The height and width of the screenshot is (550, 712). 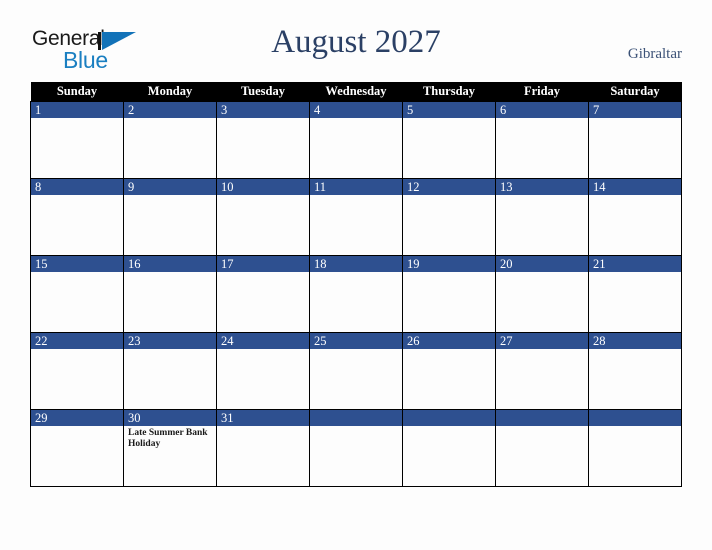 What do you see at coordinates (170, 341) in the screenshot?
I see `day-number: 23` at bounding box center [170, 341].